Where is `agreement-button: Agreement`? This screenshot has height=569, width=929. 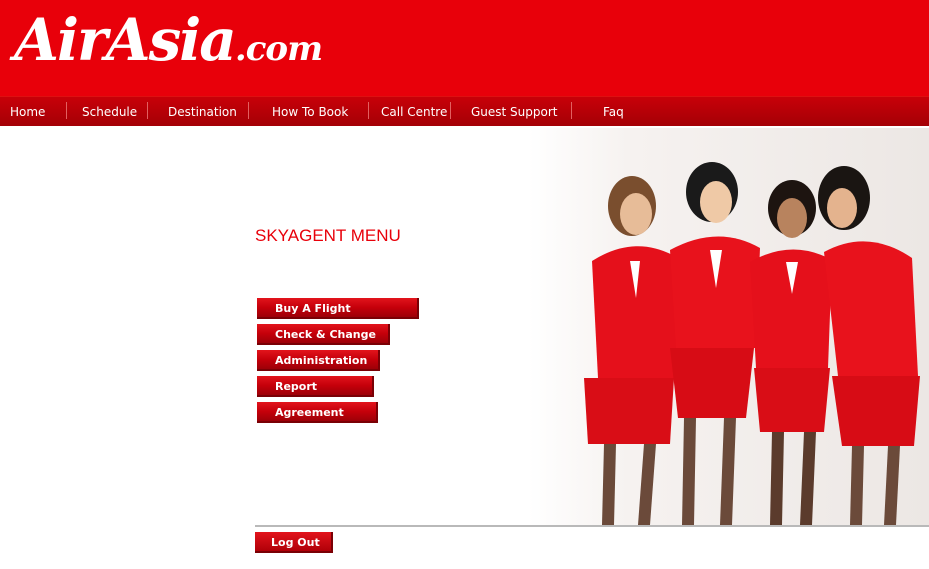
agreement-button: Agreement is located at coordinates (317, 412).